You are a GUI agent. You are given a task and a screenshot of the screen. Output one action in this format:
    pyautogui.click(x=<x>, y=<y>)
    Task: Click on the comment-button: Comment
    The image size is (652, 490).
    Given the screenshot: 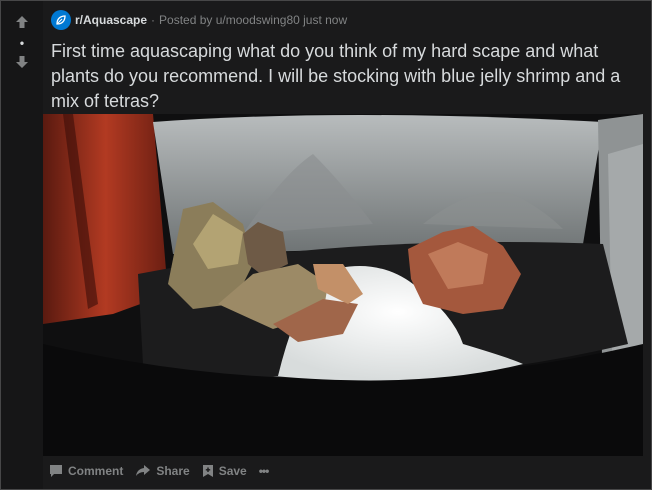 What is the action you would take?
    pyautogui.click(x=86, y=471)
    